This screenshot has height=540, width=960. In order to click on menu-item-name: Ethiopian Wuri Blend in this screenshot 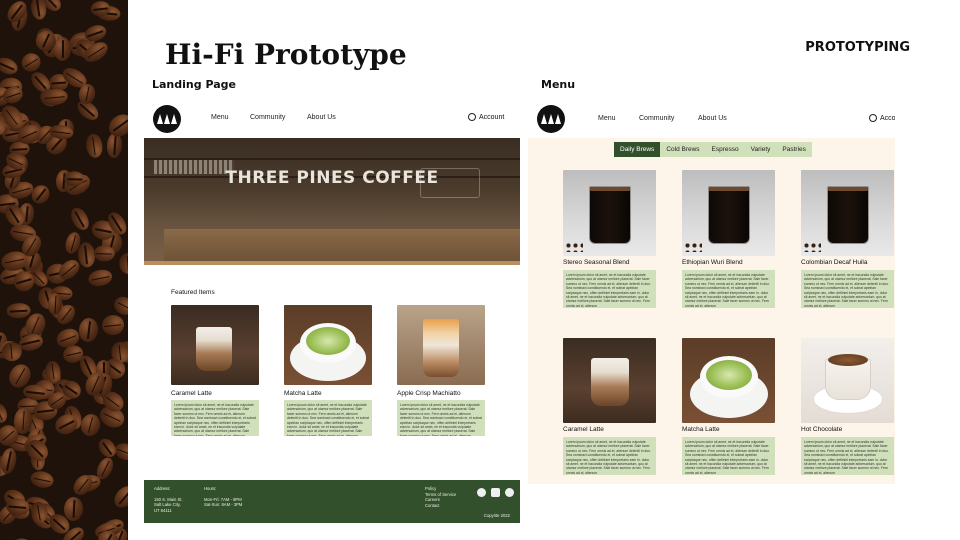, I will do `click(712, 262)`.